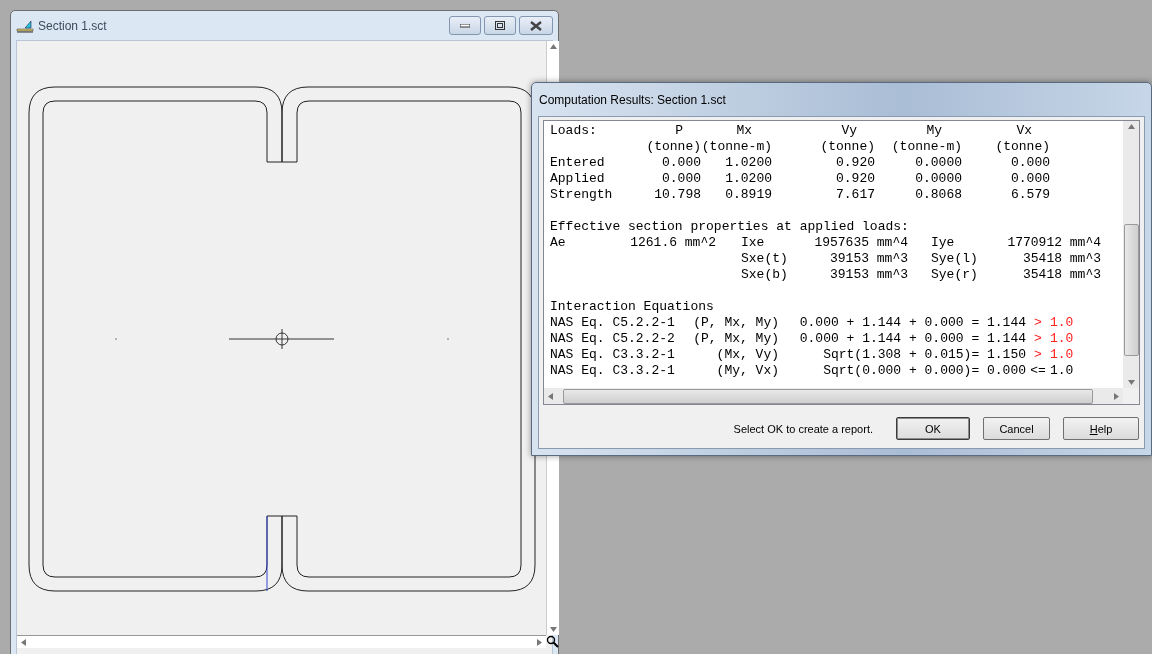 This screenshot has height=654, width=1152. I want to click on window-title: Section 1.sct, so click(72, 25).